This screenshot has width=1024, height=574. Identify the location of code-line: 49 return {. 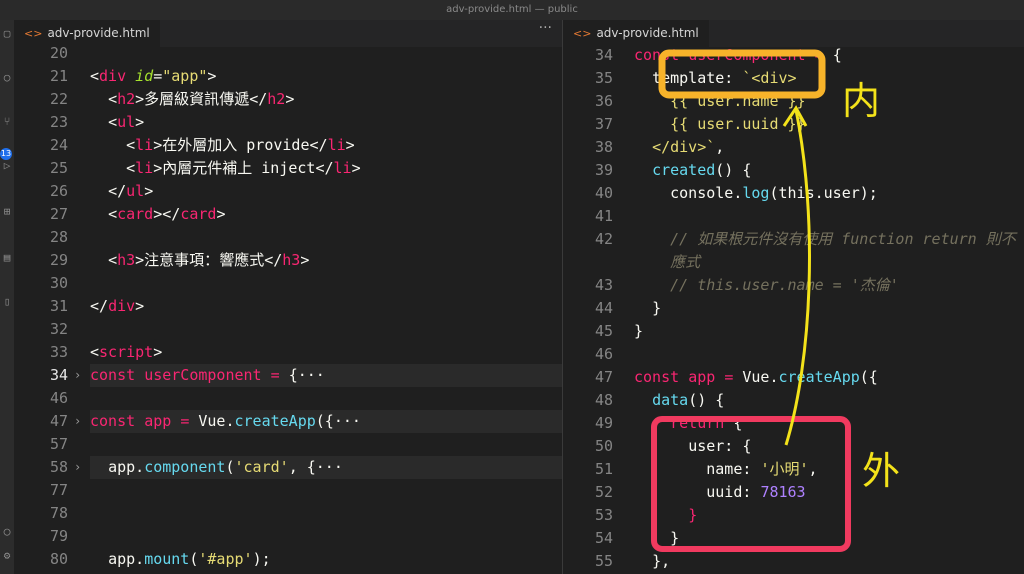
(793, 423).